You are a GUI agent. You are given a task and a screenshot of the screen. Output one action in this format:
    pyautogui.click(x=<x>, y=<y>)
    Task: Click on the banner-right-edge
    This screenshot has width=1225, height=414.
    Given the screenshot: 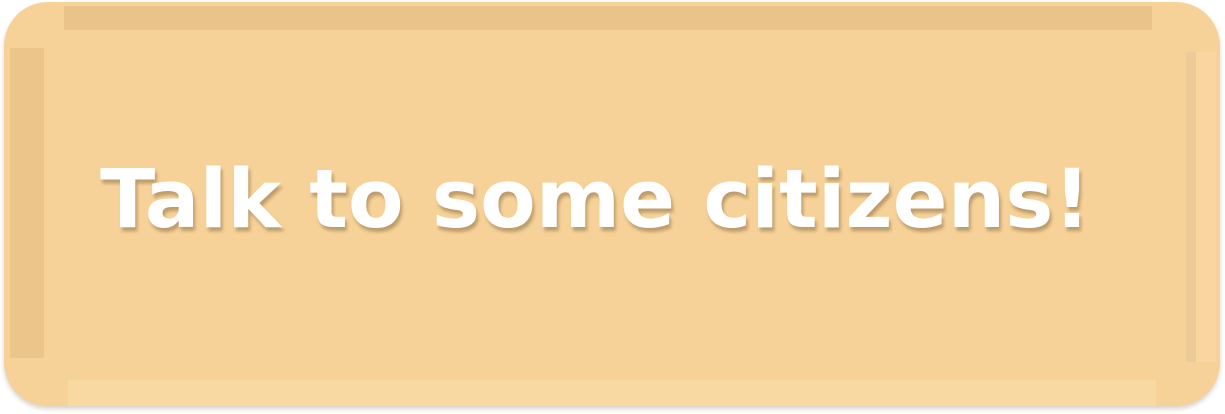 What is the action you would take?
    pyautogui.click(x=1201, y=207)
    